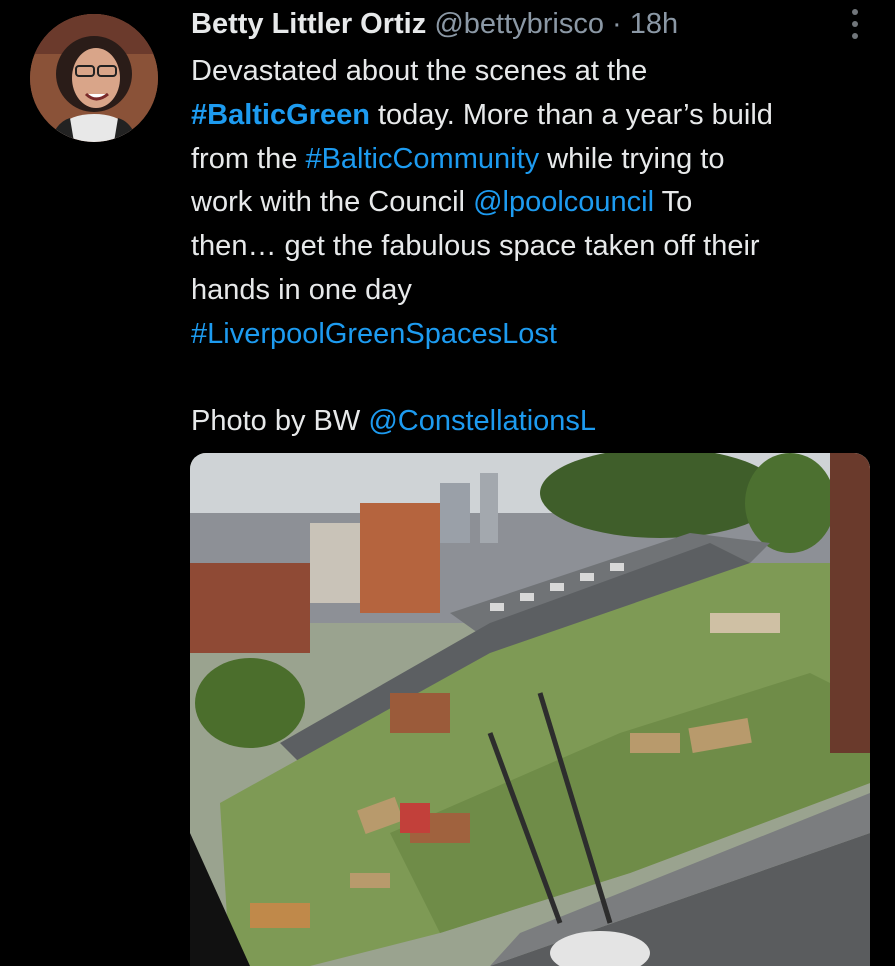  What do you see at coordinates (531, 335) in the screenshot?
I see `hashtag-liverpoolgreenspaceslost: #LiverpoolGreenSpacesLost` at bounding box center [531, 335].